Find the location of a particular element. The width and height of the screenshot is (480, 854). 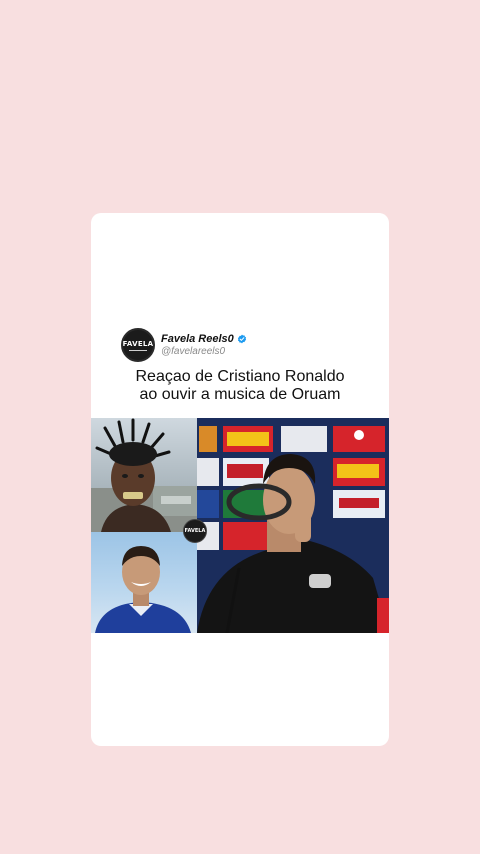

name-row: Favela Reels0 is located at coordinates (204, 339).